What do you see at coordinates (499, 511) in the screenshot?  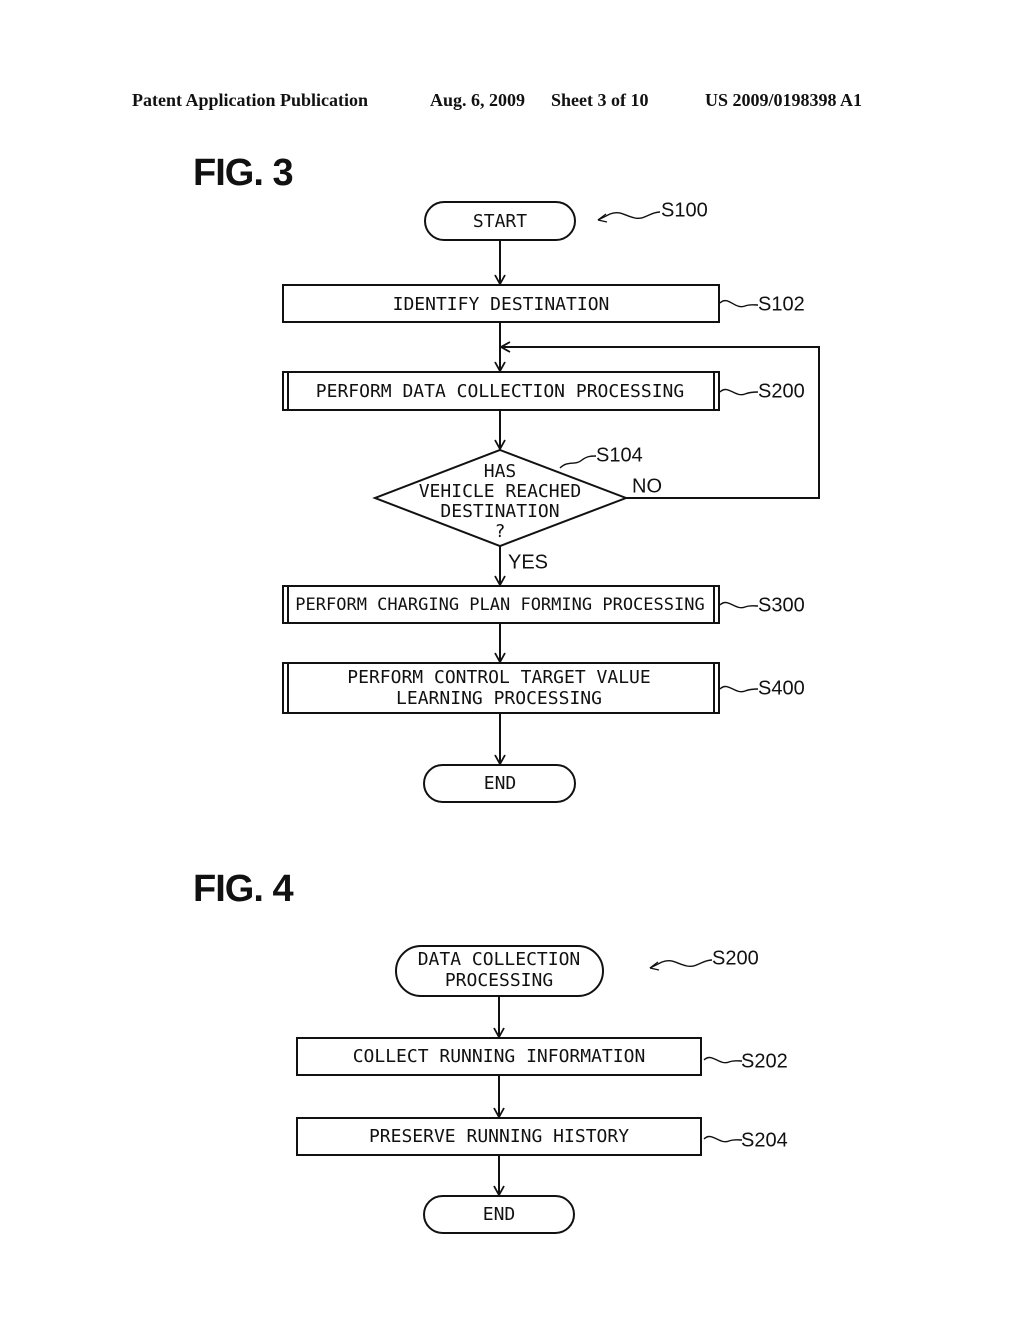 I see `decision-s104-line-3: DESTINATION` at bounding box center [499, 511].